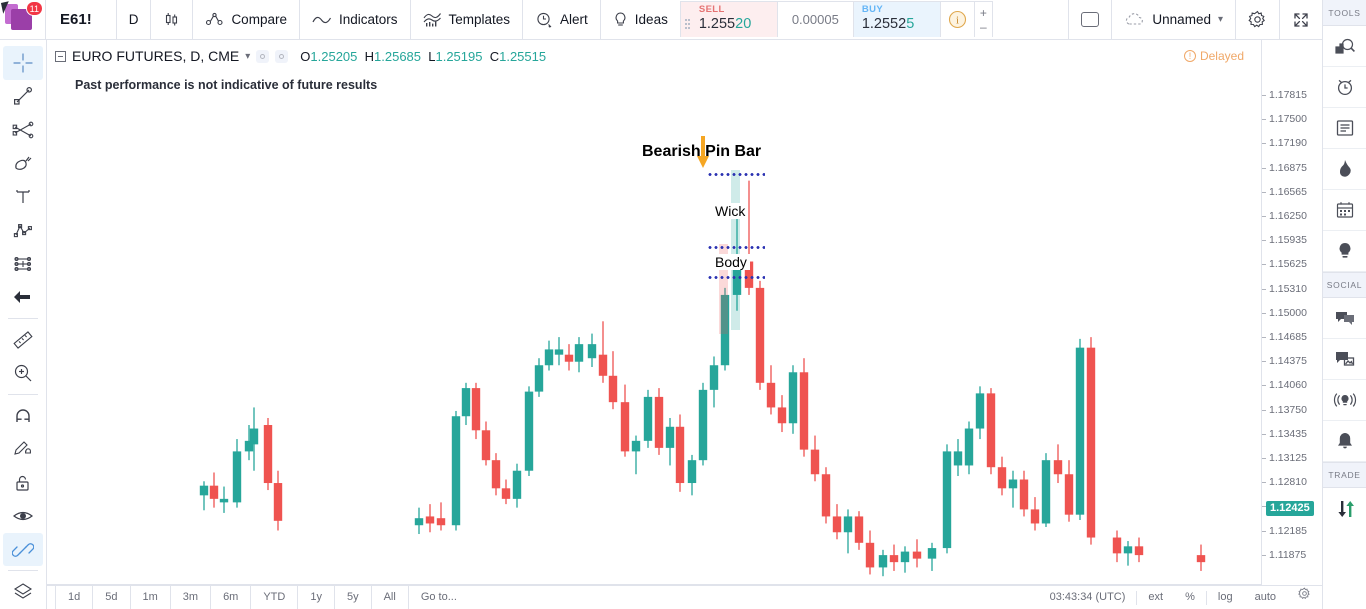  I want to click on sell-price-int: 1.255, so click(717, 24).